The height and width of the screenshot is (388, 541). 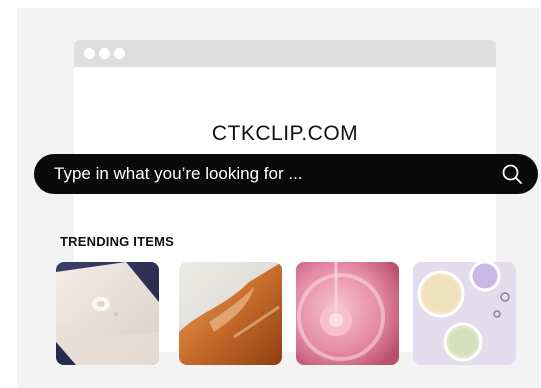 I want to click on pink-gel-image, so click(x=347, y=313).